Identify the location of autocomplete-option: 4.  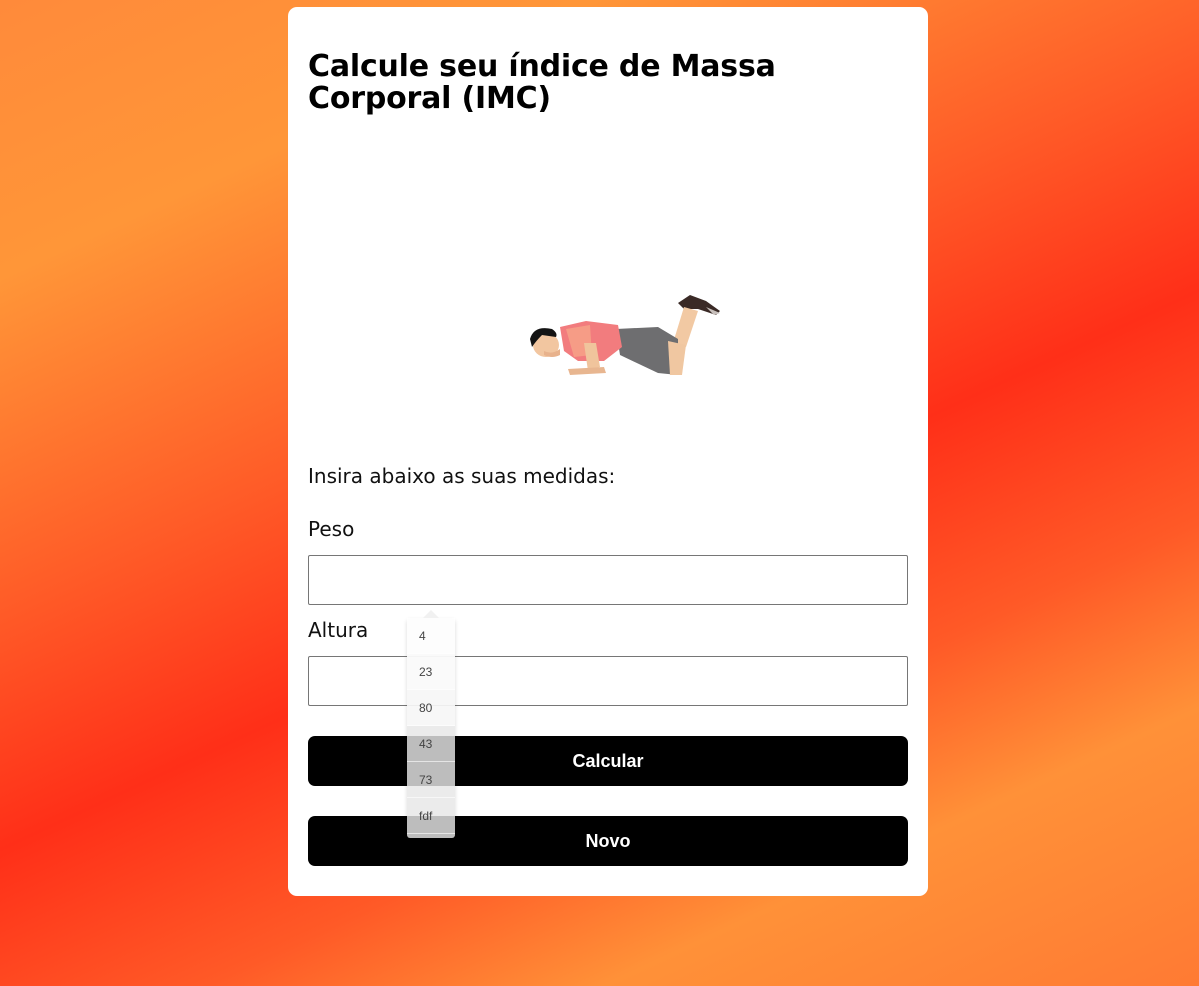
(431, 636).